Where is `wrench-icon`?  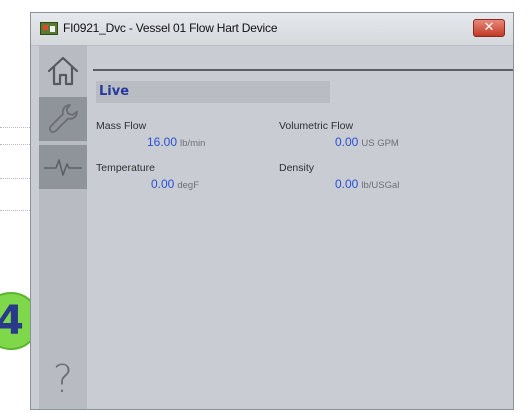
wrench-icon is located at coordinates (63, 118).